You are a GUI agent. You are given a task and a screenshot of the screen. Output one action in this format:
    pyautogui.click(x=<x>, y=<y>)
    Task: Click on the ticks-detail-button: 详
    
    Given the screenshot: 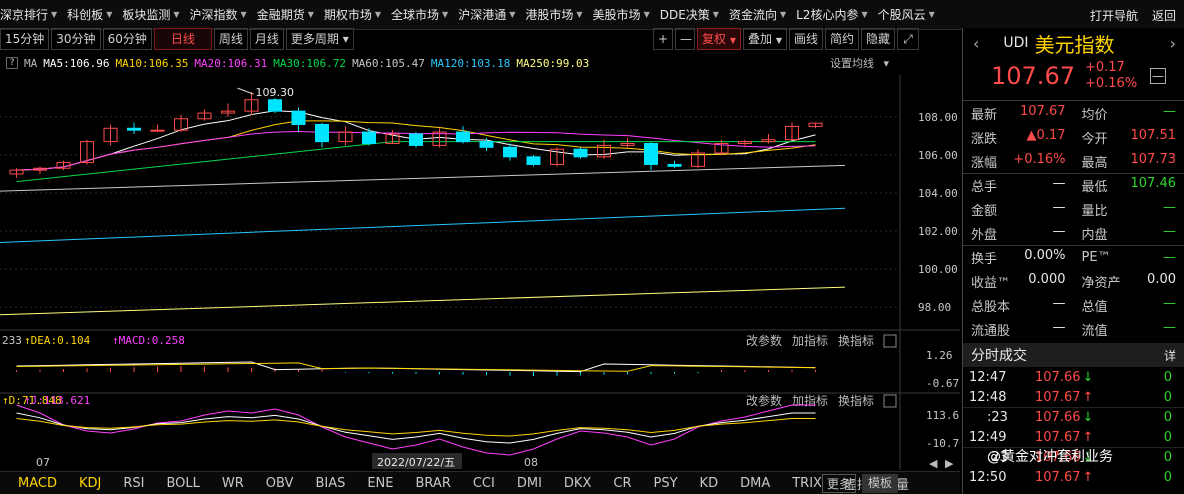 What is the action you would take?
    pyautogui.click(x=1170, y=355)
    